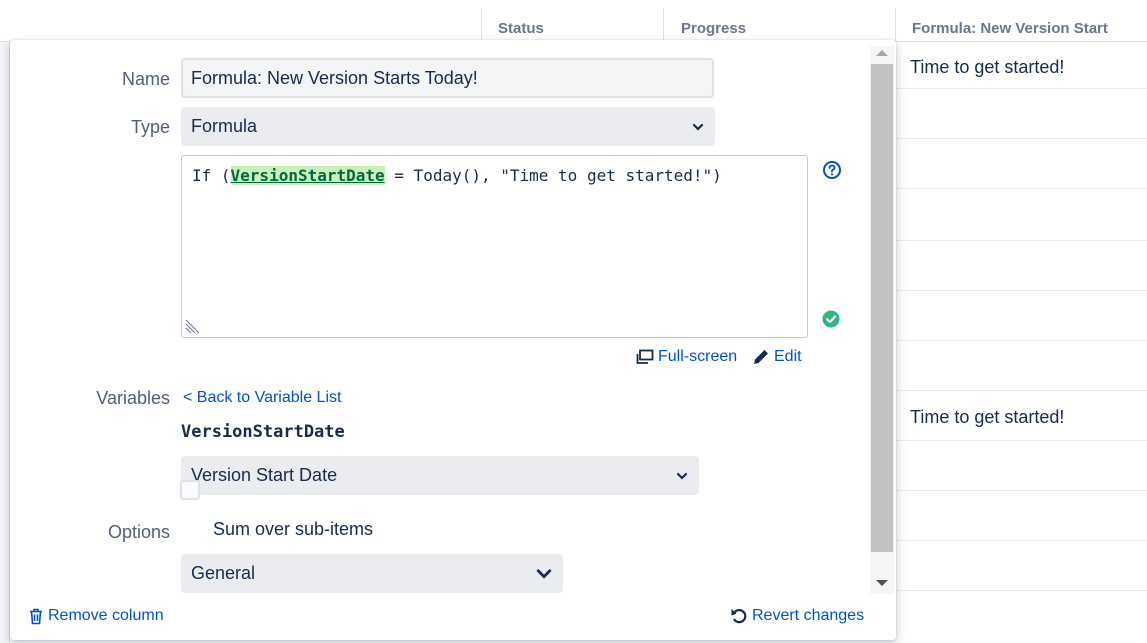  Describe the element at coordinates (145, 79) in the screenshot. I see `name-label: Name` at that location.